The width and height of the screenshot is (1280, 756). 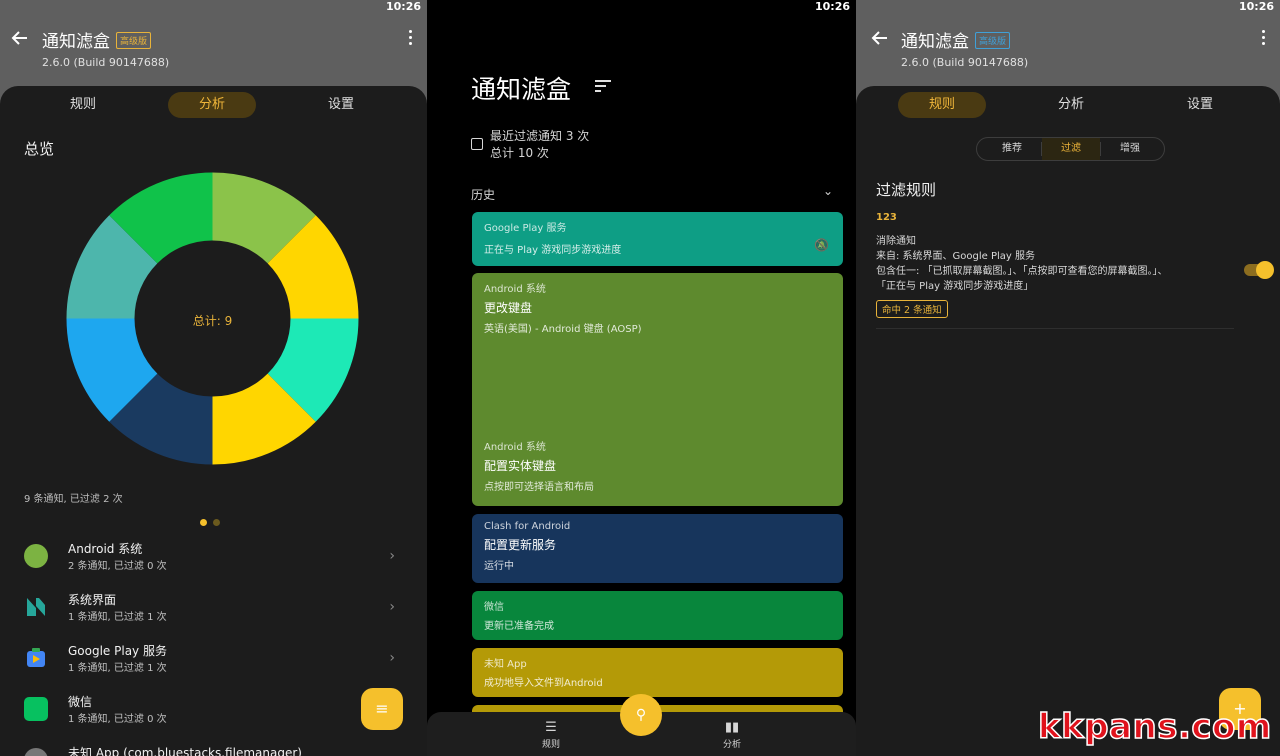 I want to click on sort-icon, so click(x=603, y=86).